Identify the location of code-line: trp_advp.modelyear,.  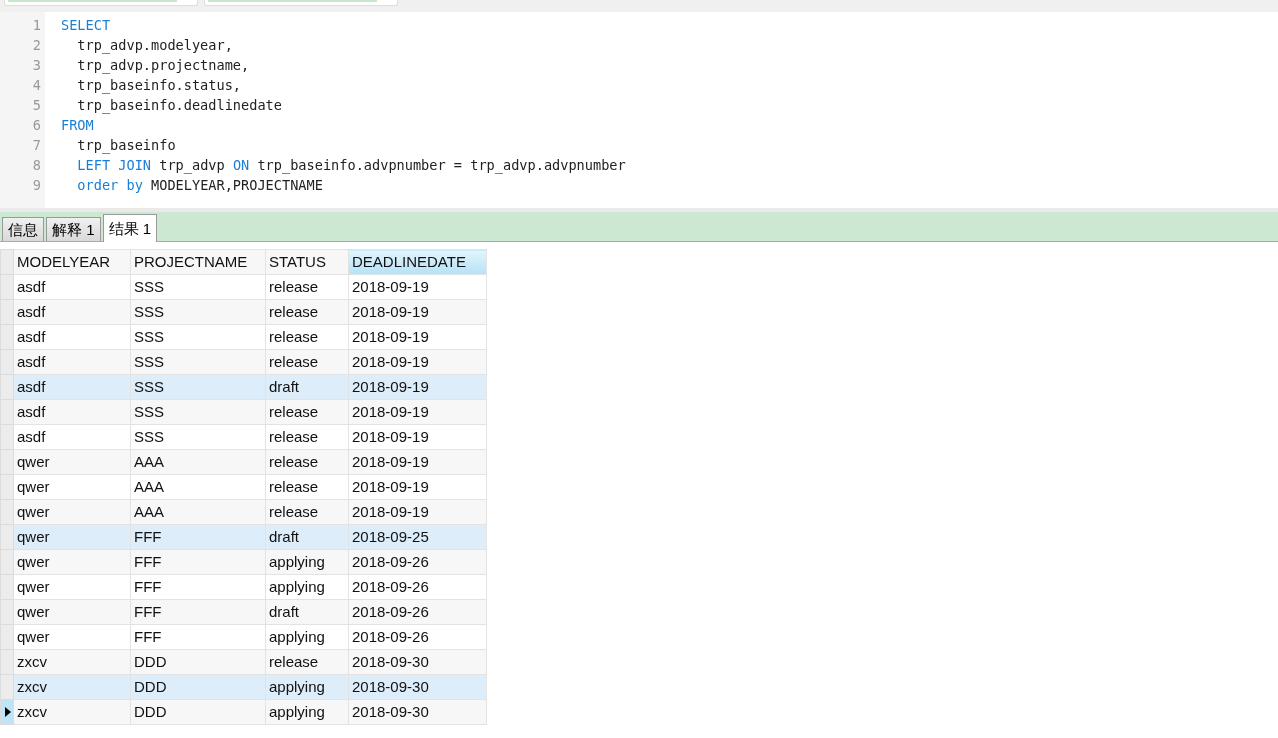
(155, 45).